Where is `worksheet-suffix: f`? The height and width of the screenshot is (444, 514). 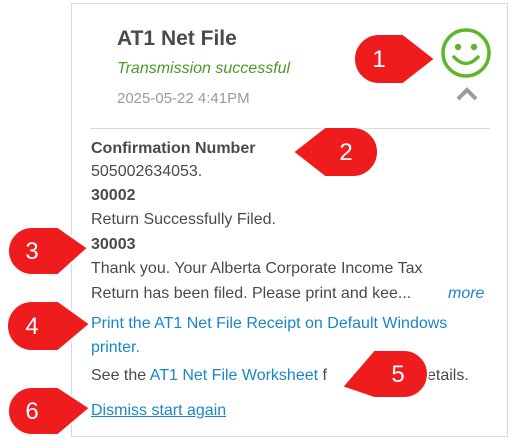
worksheet-suffix: f is located at coordinates (324, 375).